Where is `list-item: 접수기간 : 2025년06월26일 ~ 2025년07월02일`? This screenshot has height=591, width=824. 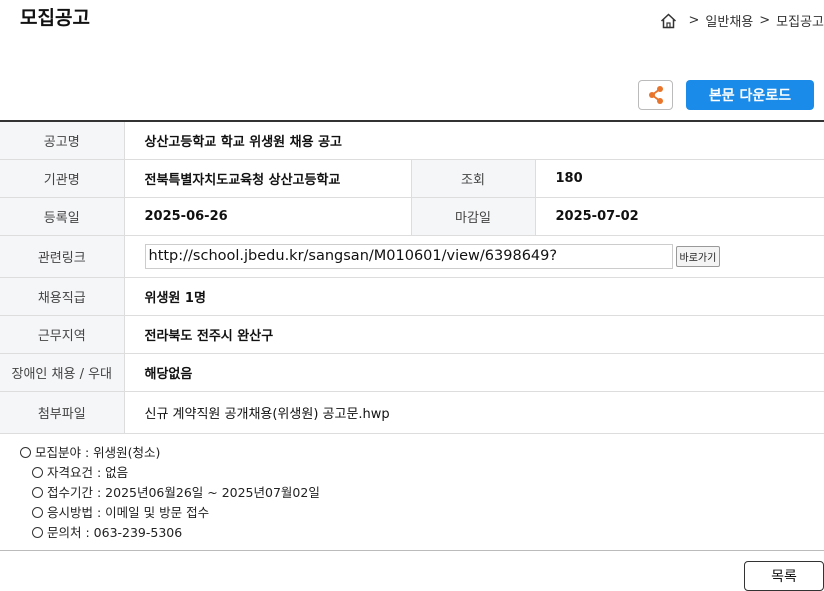
list-item: 접수기간 : 2025년06월26일 ~ 2025년07월02일 is located at coordinates (170, 493).